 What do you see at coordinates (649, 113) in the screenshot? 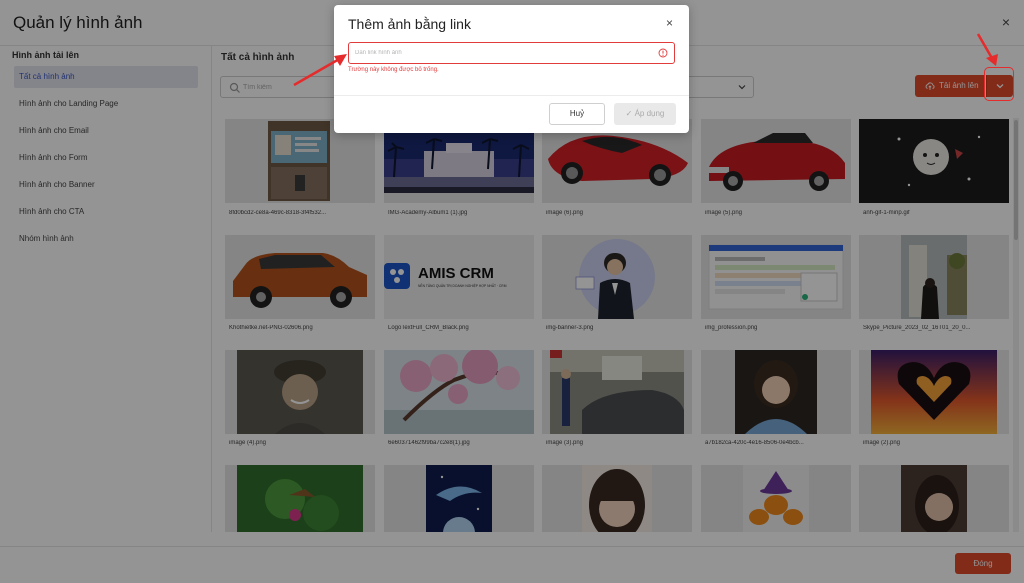
I see `apply-button-label: Áp dụng` at bounding box center [649, 113].